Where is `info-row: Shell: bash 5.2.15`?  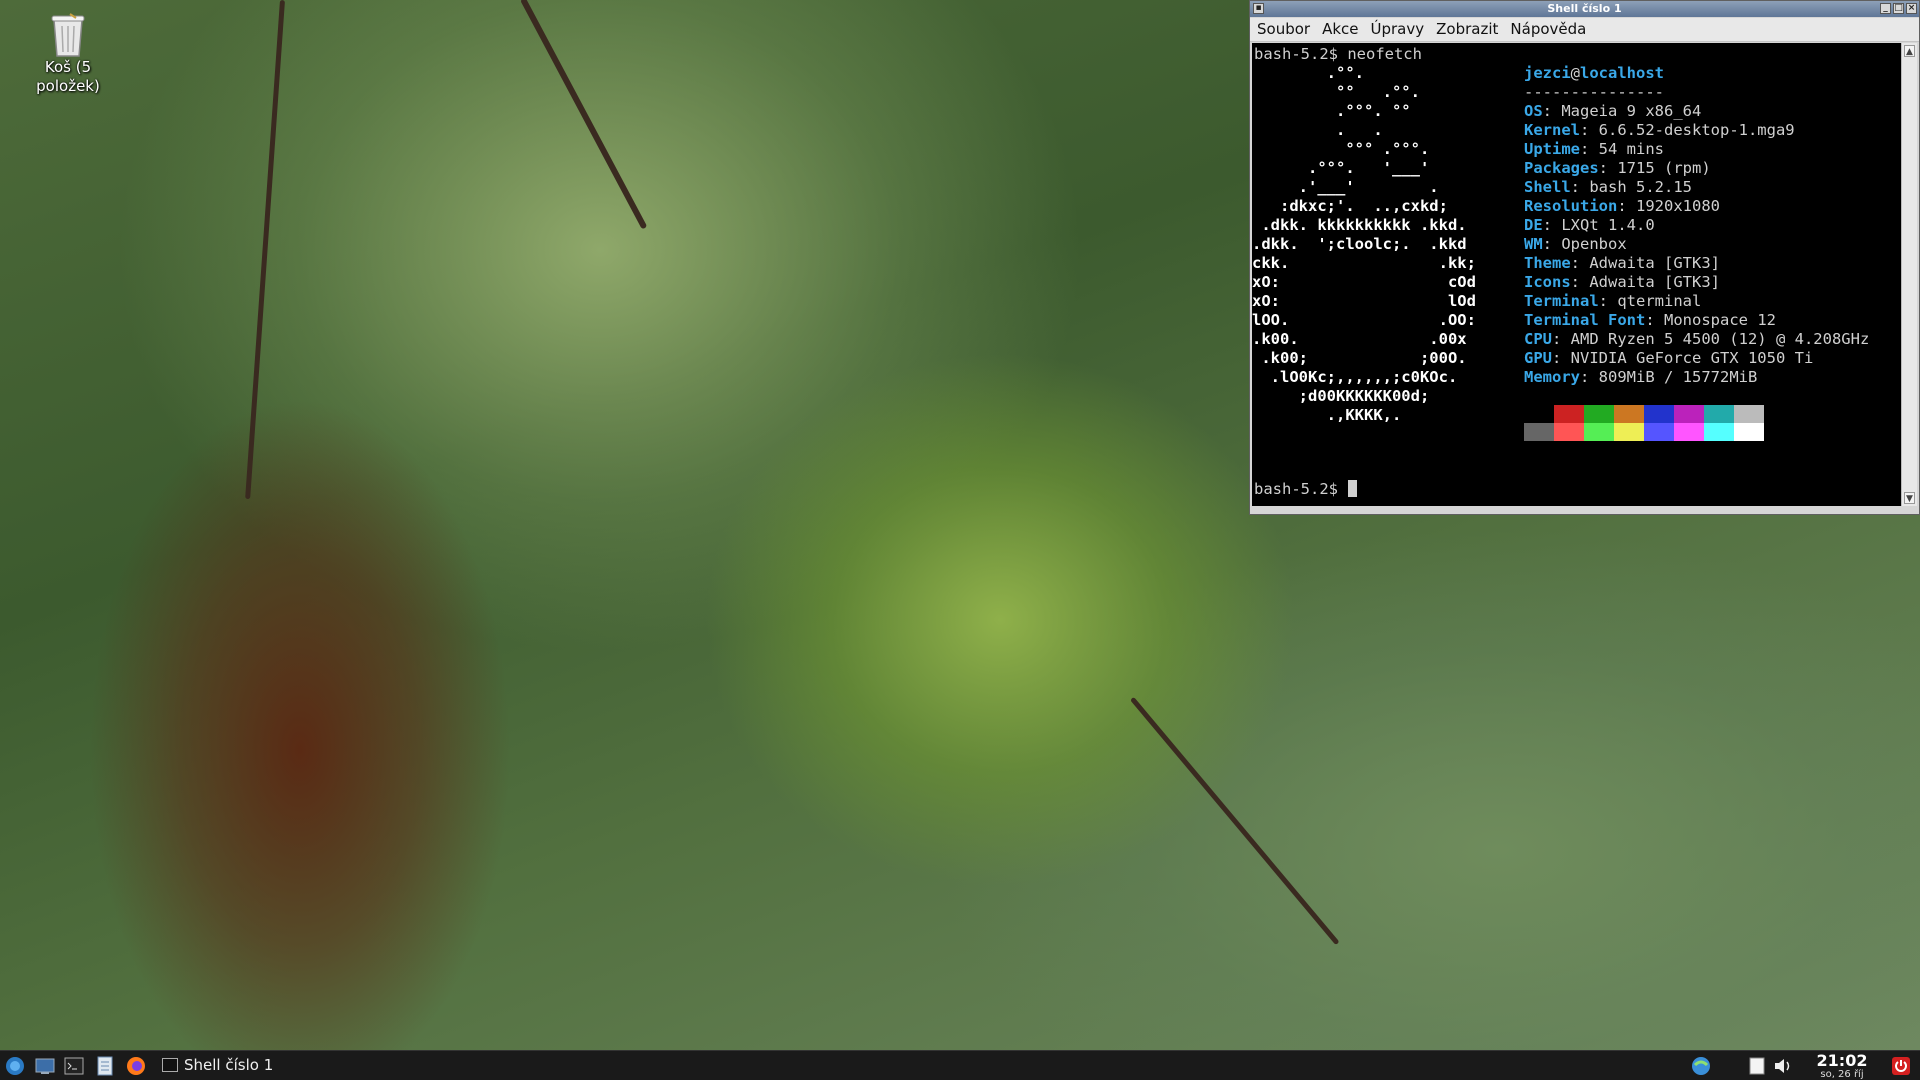 info-row: Shell: bash 5.2.15 is located at coordinates (1608, 187).